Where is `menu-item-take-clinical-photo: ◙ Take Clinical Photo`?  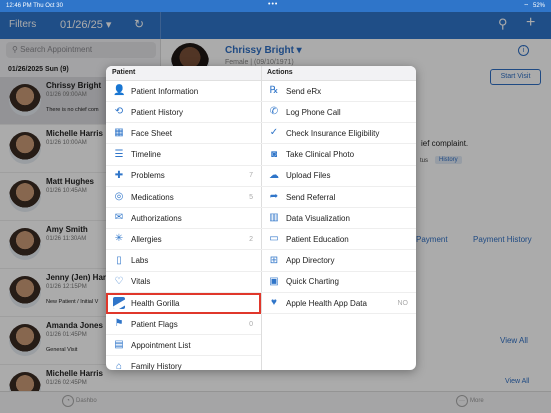
menu-item-take-clinical-photo: ◙ Take Clinical Photo is located at coordinates (338, 155).